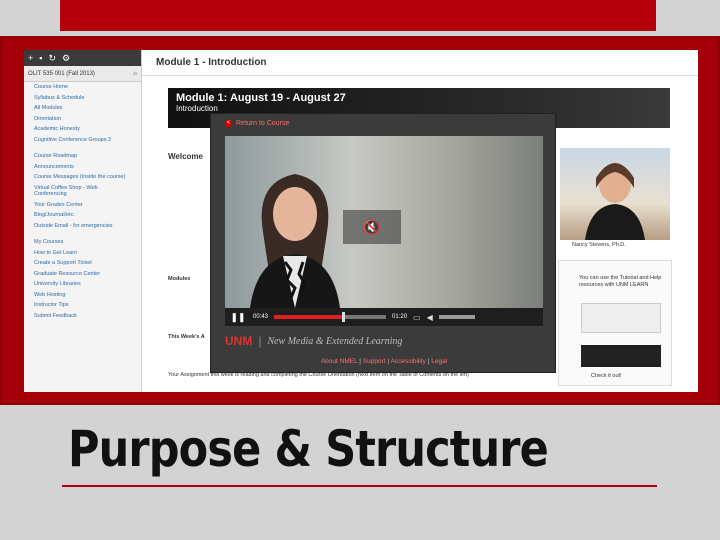 Image resolution: width=720 pixels, height=540 pixels. What do you see at coordinates (82, 108) in the screenshot?
I see `sidebar-item: All Modules` at bounding box center [82, 108].